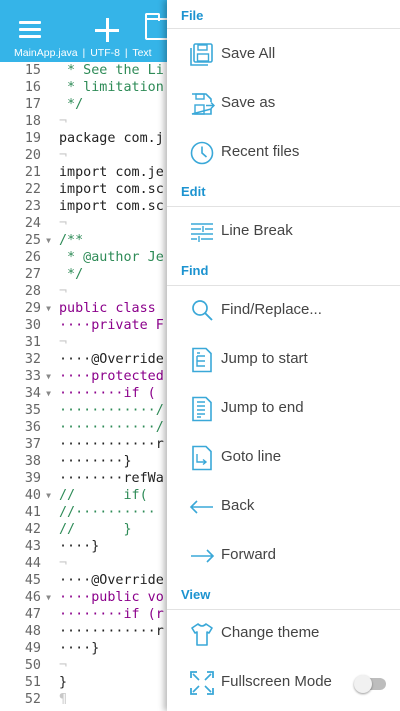 The image size is (400, 711). What do you see at coordinates (248, 53) in the screenshot?
I see `menu-item-label: Save All` at bounding box center [248, 53].